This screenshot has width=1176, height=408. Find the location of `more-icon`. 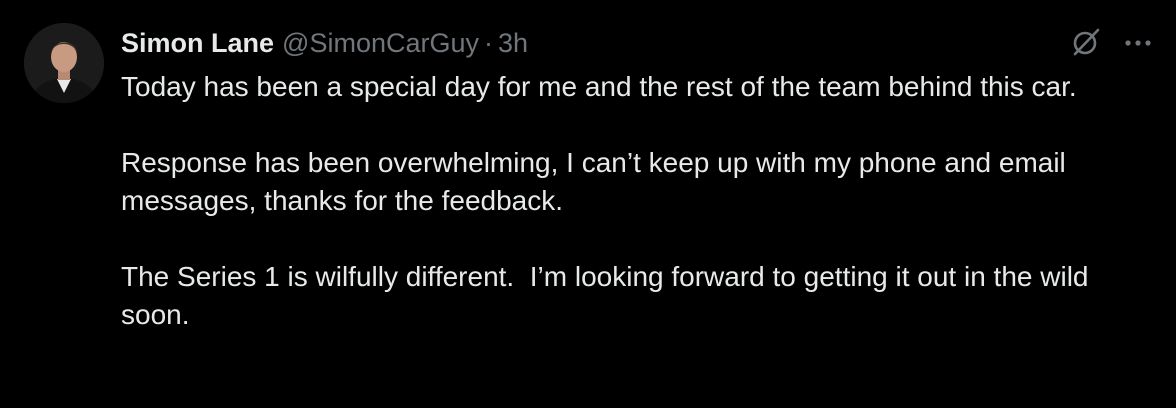

more-icon is located at coordinates (1138, 44).